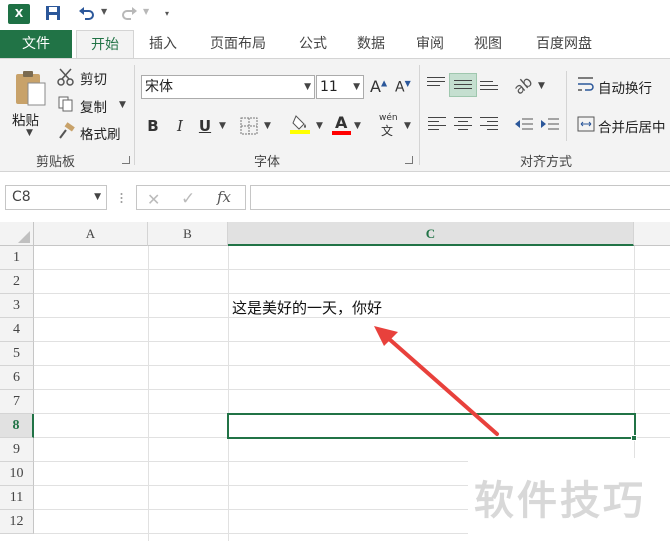  I want to click on redo-dropdown-icon: ▼, so click(146, 11).